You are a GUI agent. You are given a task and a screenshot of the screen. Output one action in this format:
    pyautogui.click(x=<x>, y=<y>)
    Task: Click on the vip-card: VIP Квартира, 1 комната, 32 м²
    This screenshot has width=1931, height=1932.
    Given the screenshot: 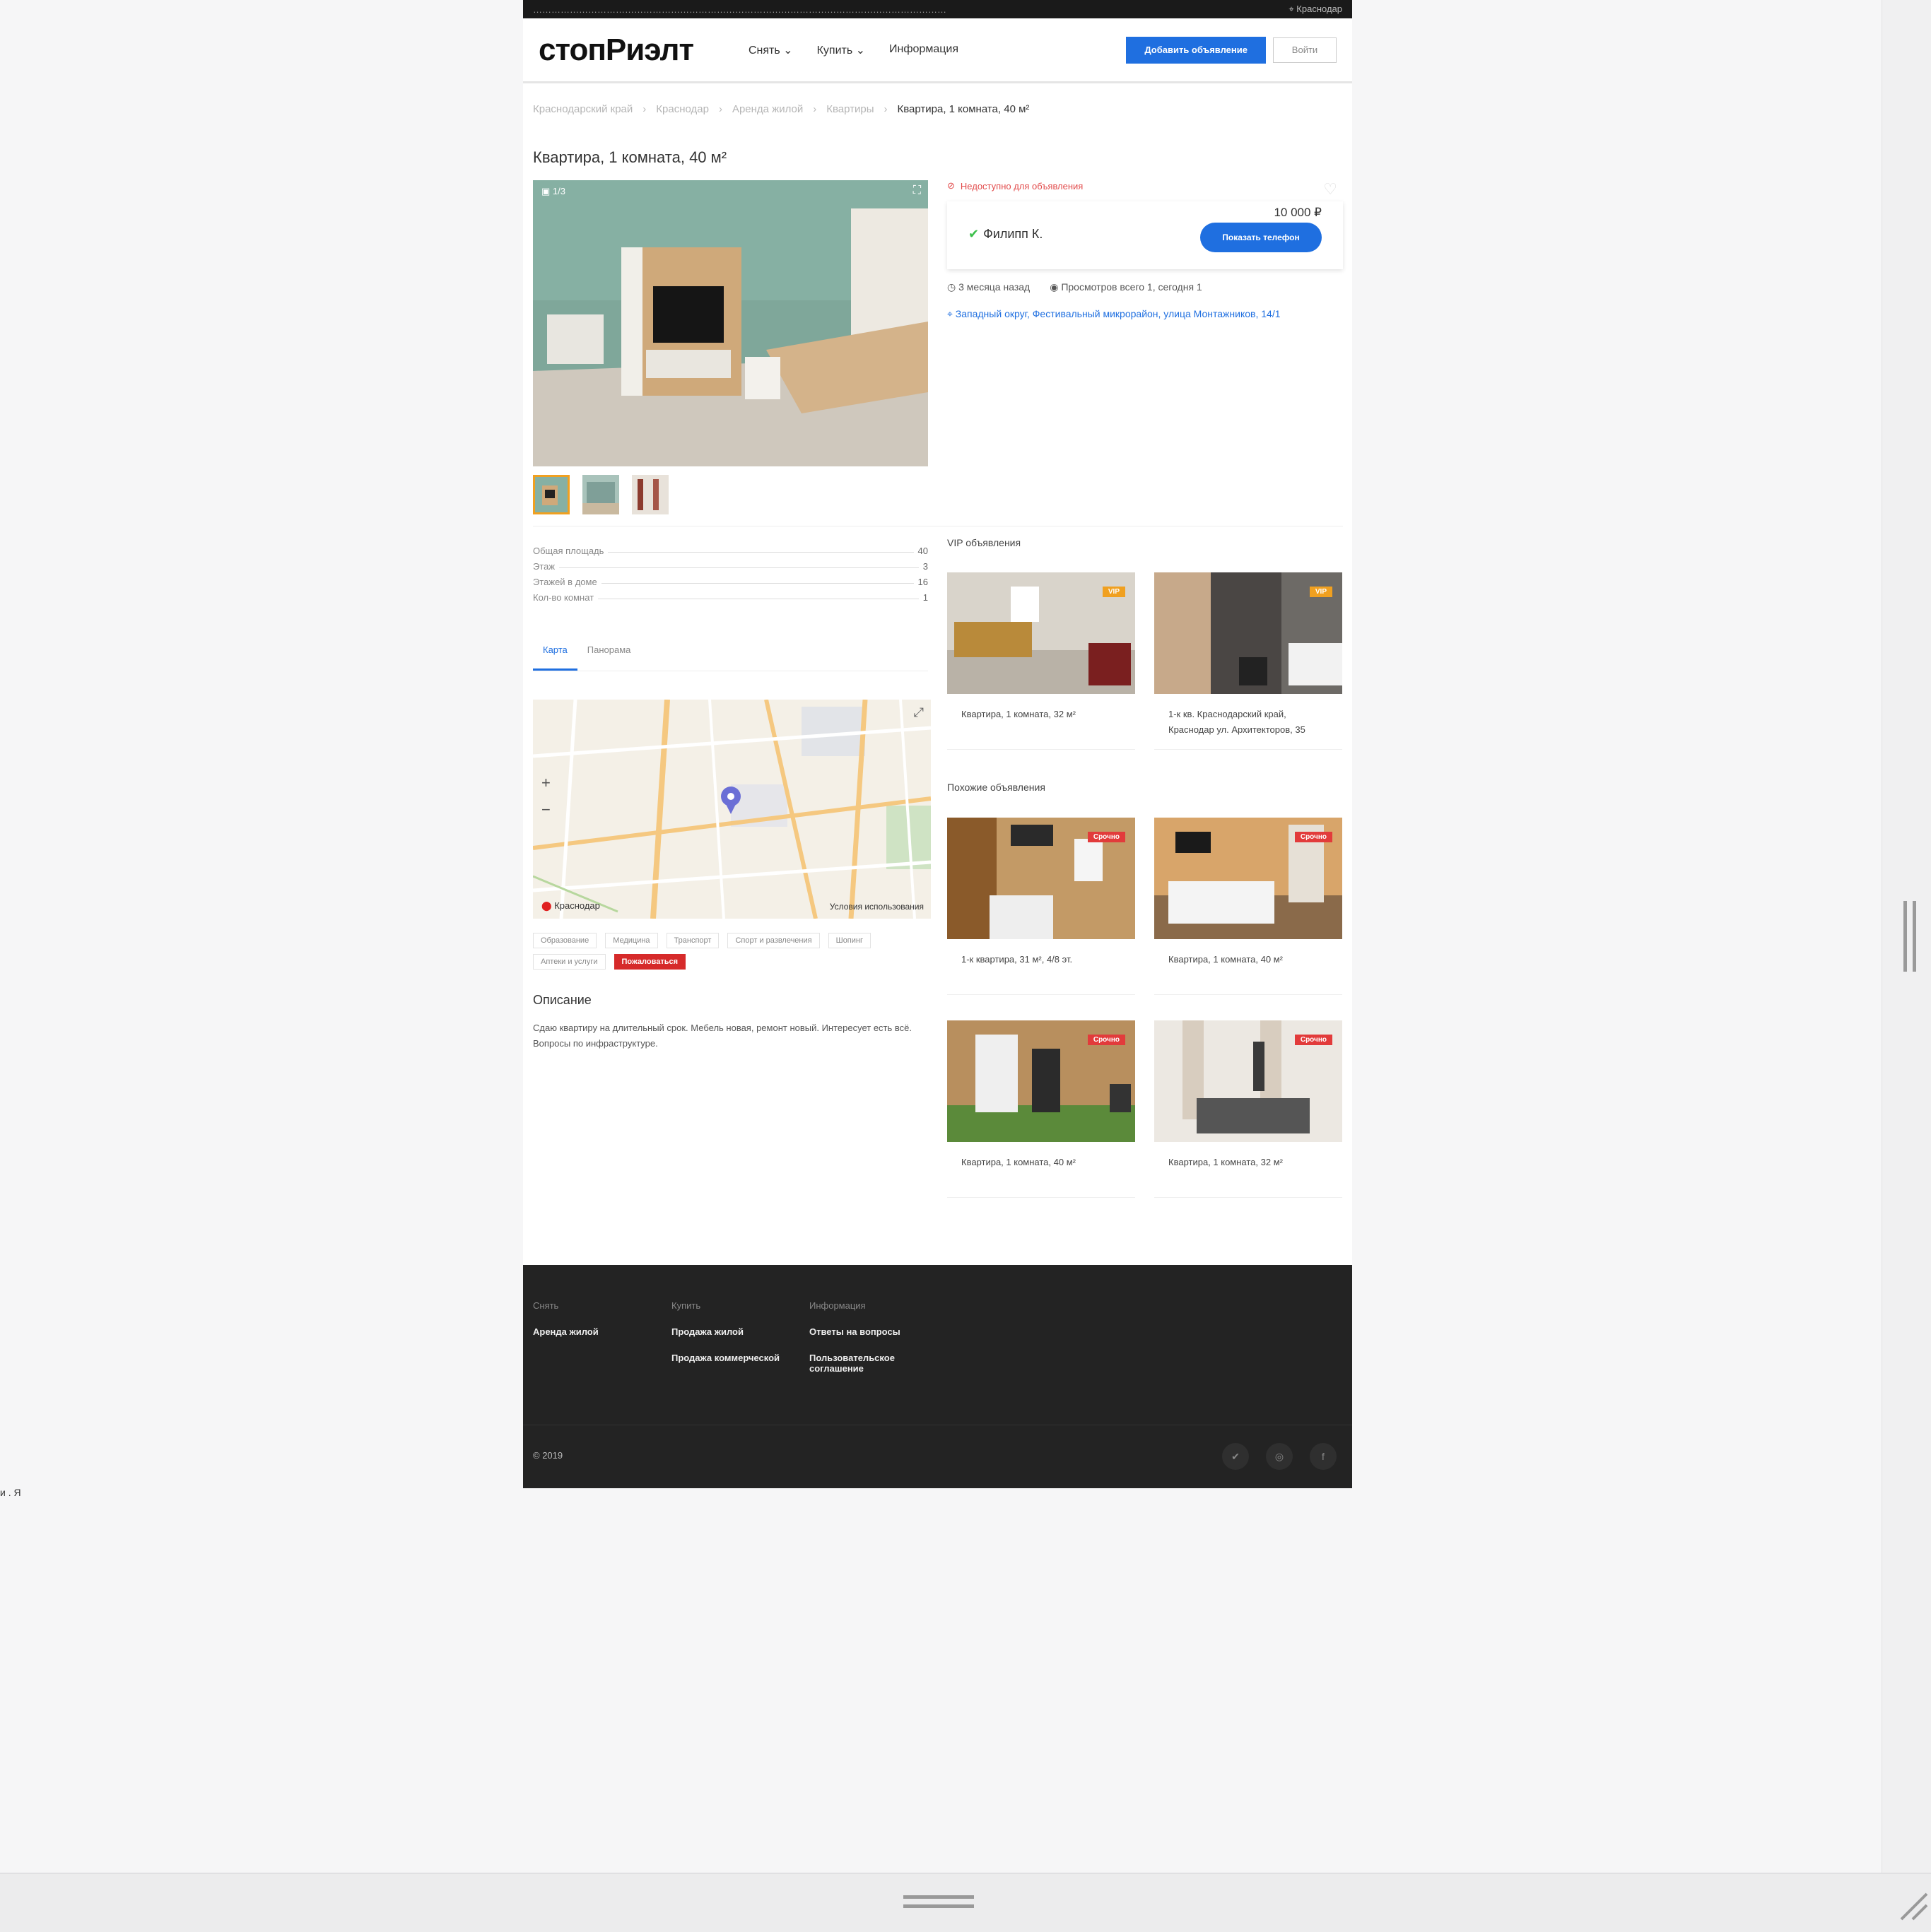 What is the action you would take?
    pyautogui.click(x=1041, y=661)
    